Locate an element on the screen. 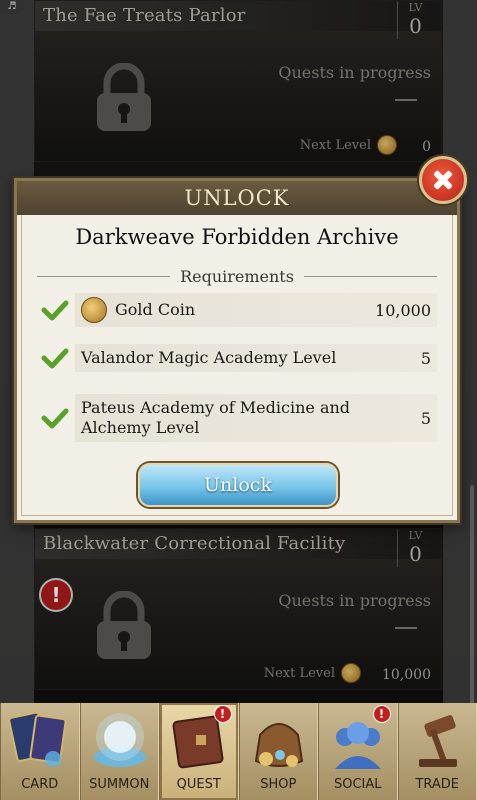  nav-label: TRADE is located at coordinates (437, 784).